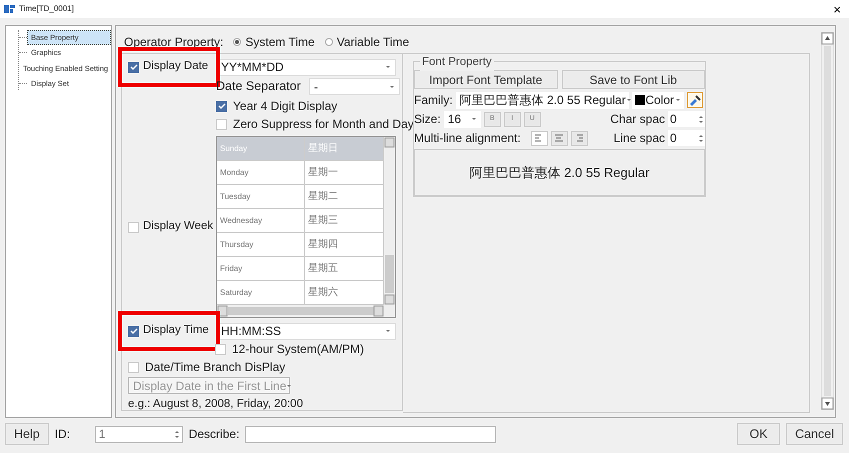 This screenshot has width=849, height=453. Describe the element at coordinates (559, 172) in the screenshot. I see `font-preview: 阿里巴巴普惠体 2.0 55 Regular` at that location.